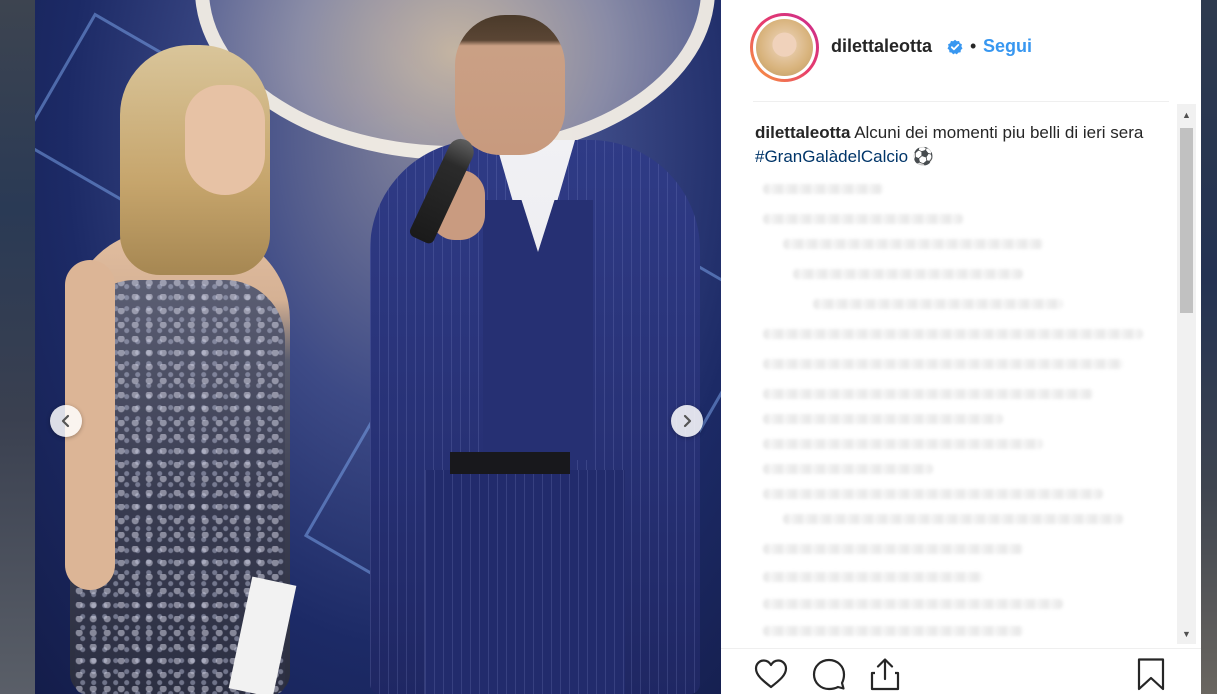 Image resolution: width=1217 pixels, height=694 pixels. Describe the element at coordinates (961, 101) in the screenshot. I see `header-divider` at that location.